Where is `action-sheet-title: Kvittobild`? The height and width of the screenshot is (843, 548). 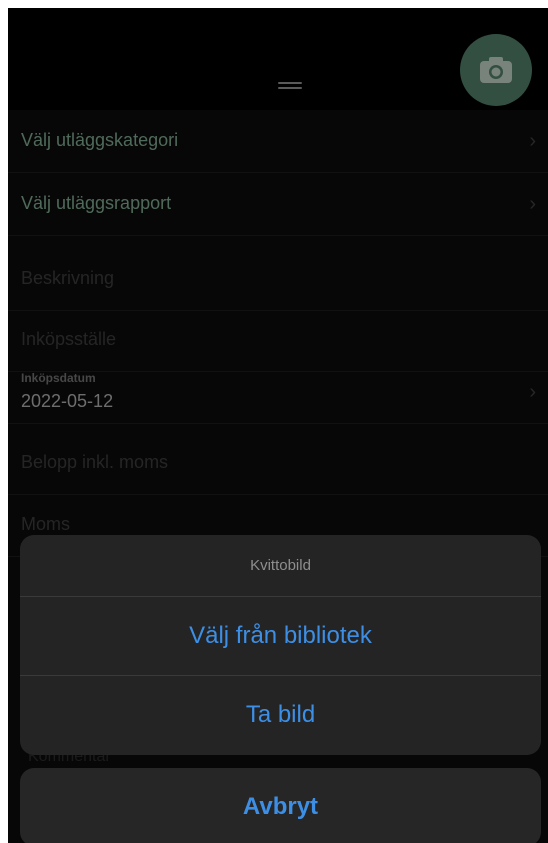 action-sheet-title: Kvittobild is located at coordinates (280, 566).